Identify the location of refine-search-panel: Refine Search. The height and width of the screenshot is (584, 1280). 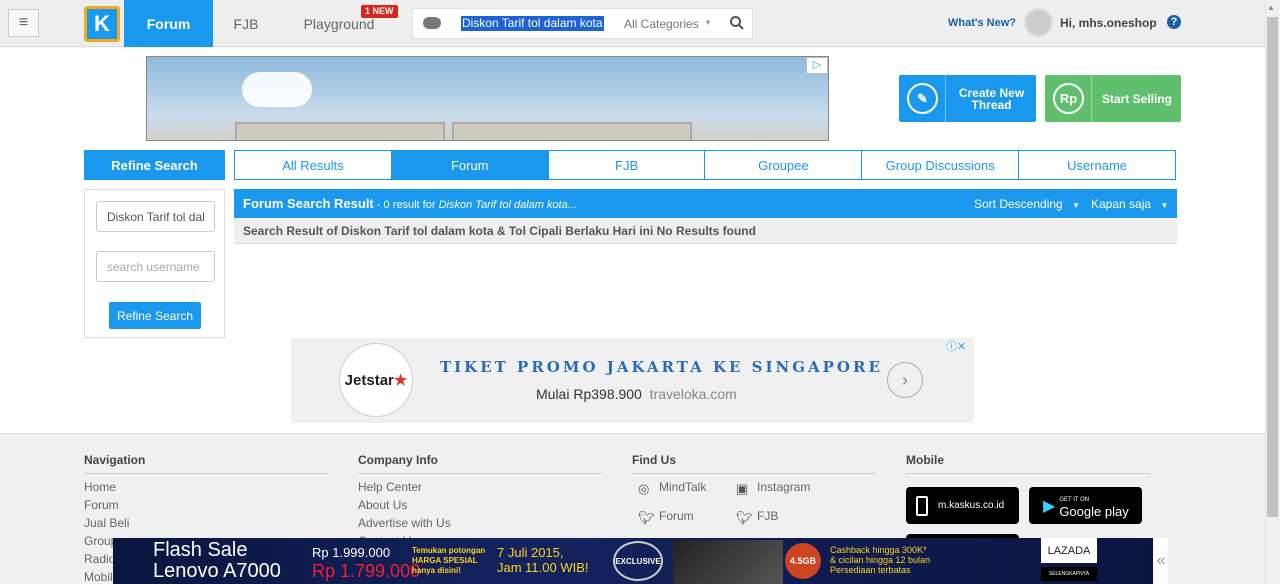
(154, 263).